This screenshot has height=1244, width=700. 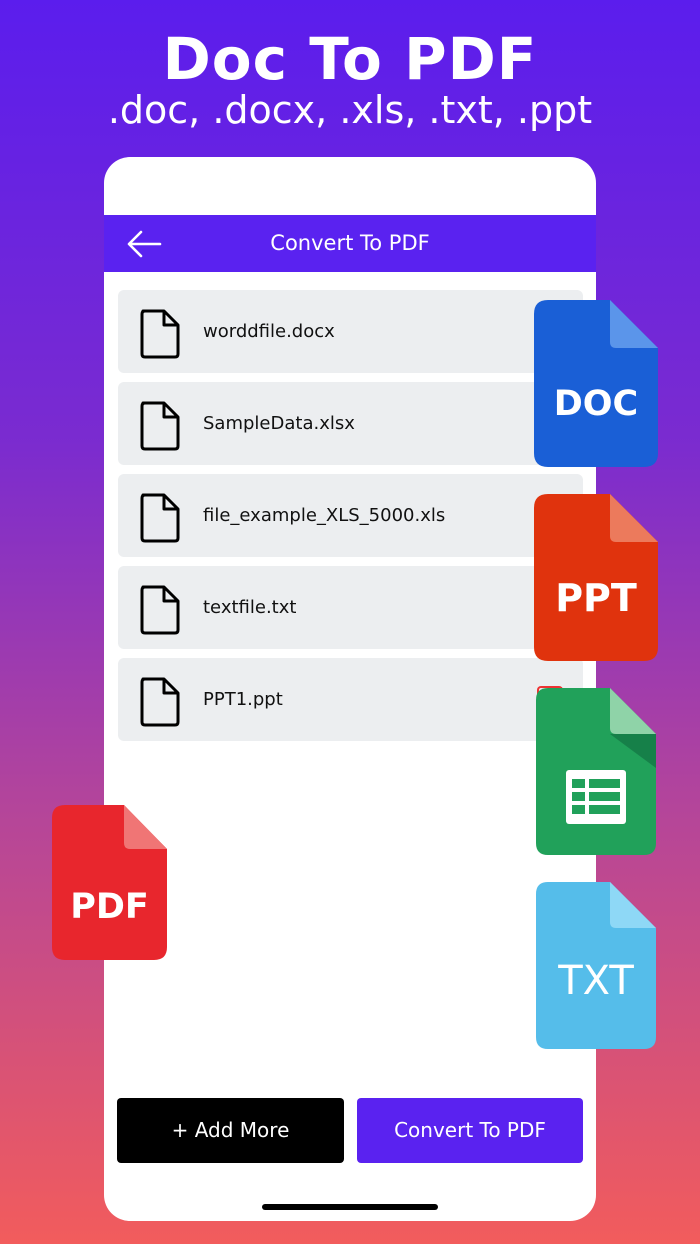 I want to click on promo-header: Doc To PDF .doc, .docx, .xls, .txt, .ppt, so click(x=350, y=77).